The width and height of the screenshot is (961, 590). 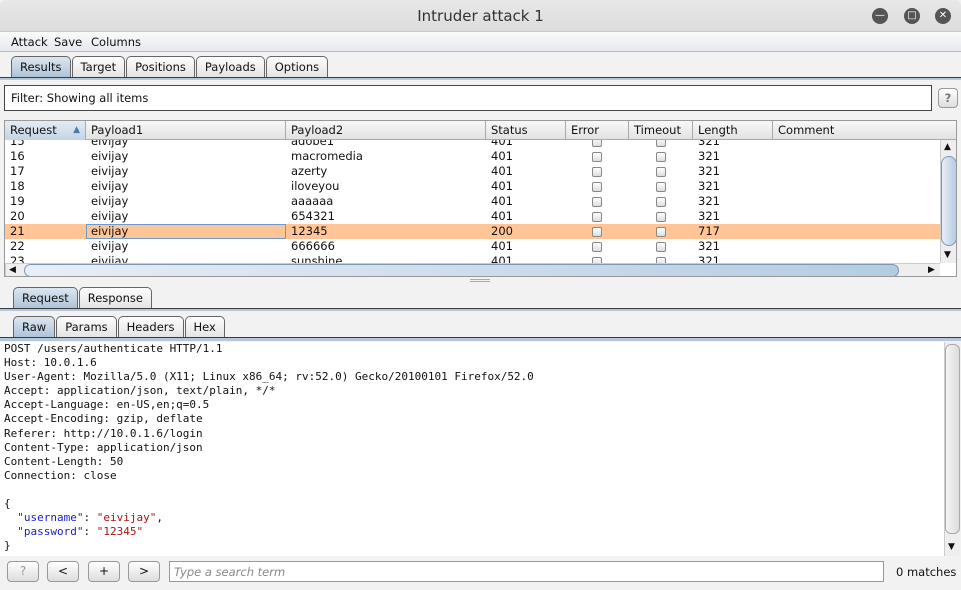 I want to click on scroll-up-icon: ▲, so click(x=947, y=147).